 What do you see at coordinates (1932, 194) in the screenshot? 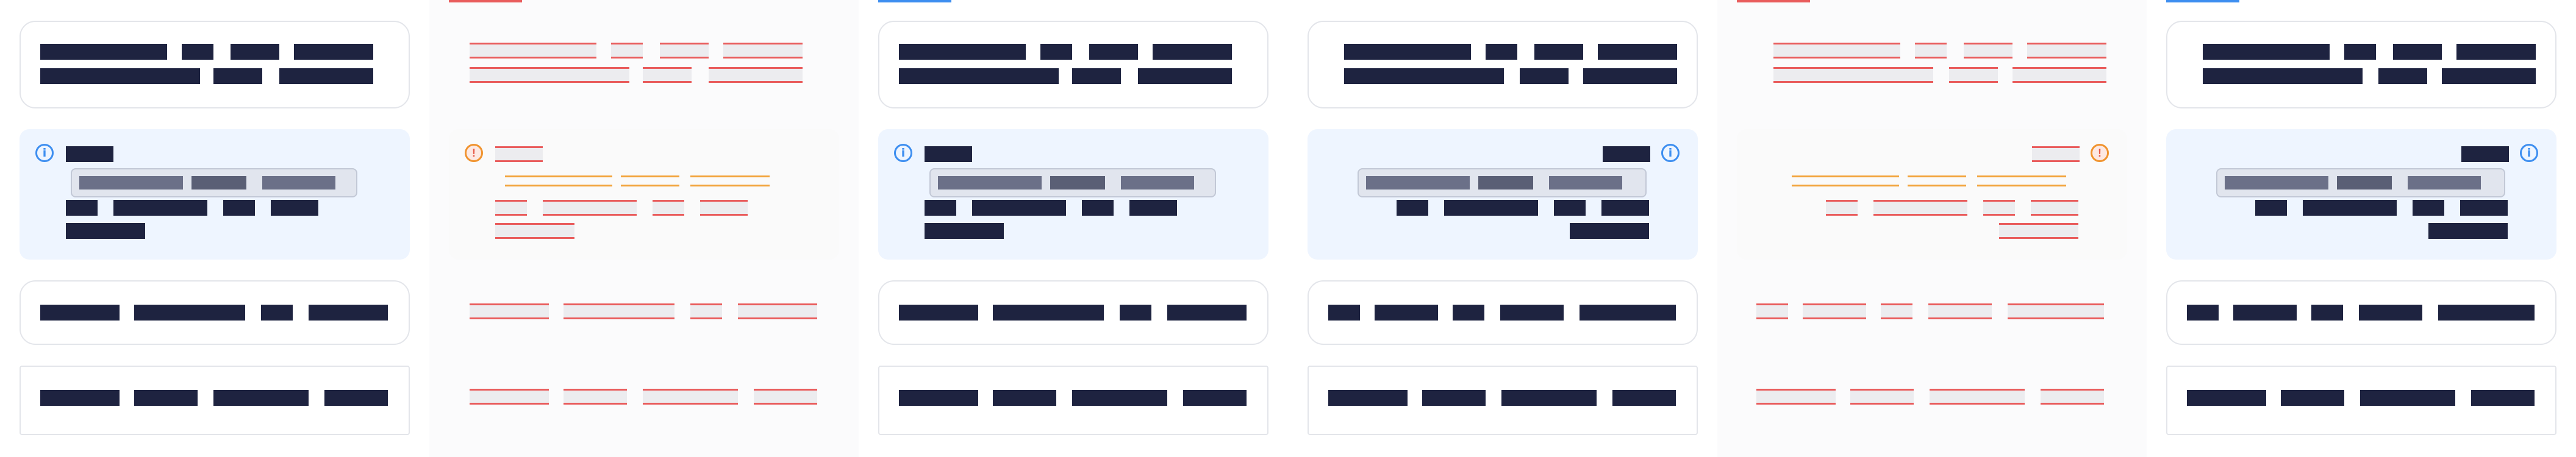
I see `warning-callout: !` at bounding box center [1932, 194].